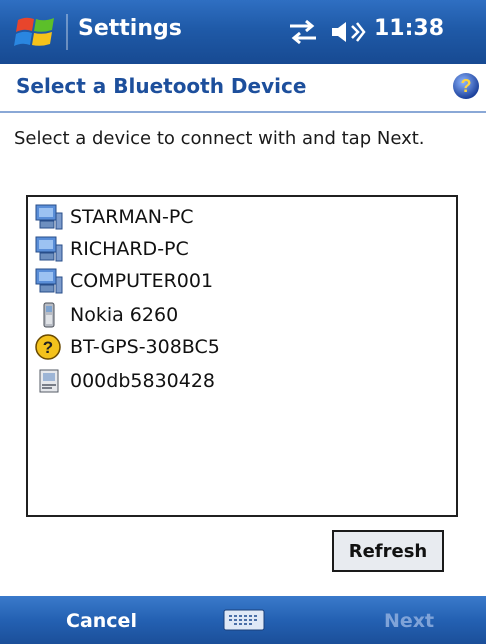 Image resolution: width=486 pixels, height=644 pixels. What do you see at coordinates (36, 32) in the screenshot?
I see `windows-start-icon` at bounding box center [36, 32].